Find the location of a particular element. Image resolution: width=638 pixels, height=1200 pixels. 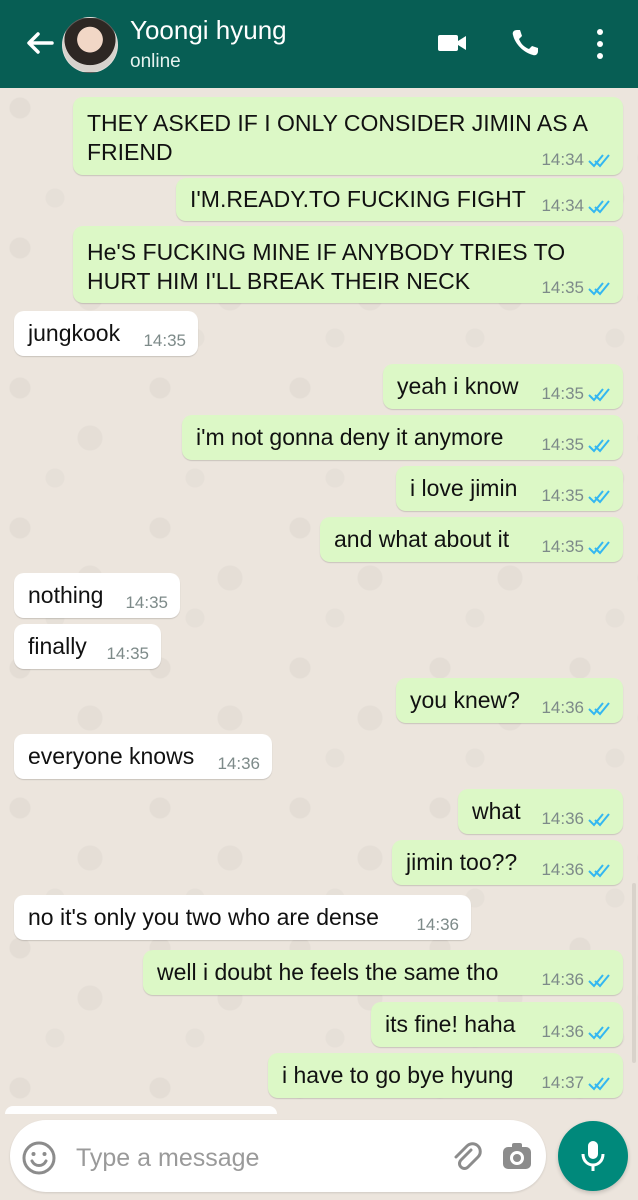

message-text: I'M.READY.TO FUCKING FIGHT is located at coordinates (358, 199).